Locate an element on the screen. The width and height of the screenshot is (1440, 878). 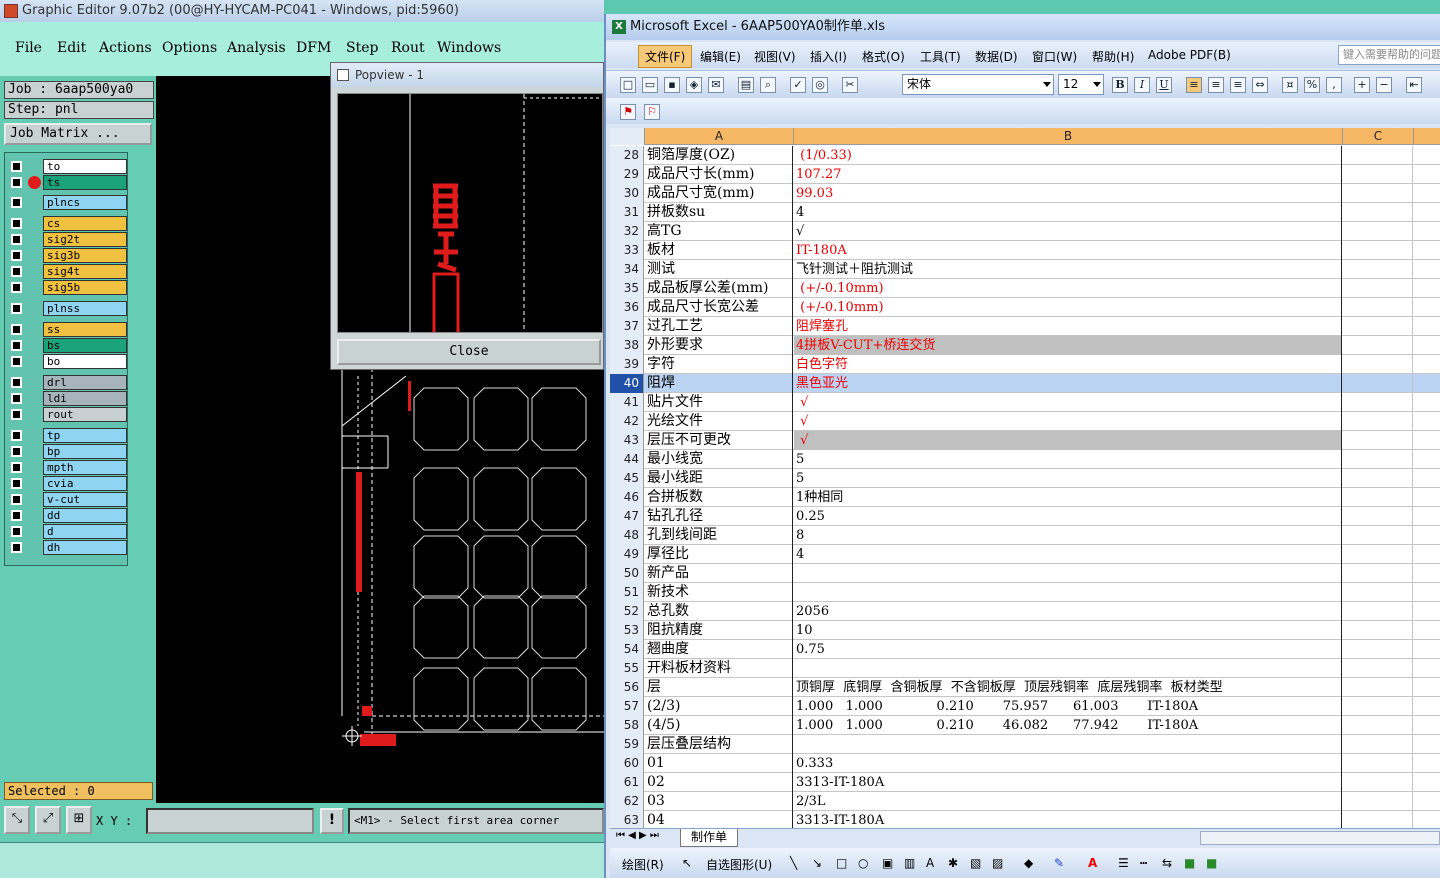
comma-style-icon: , is located at coordinates (1334, 85).